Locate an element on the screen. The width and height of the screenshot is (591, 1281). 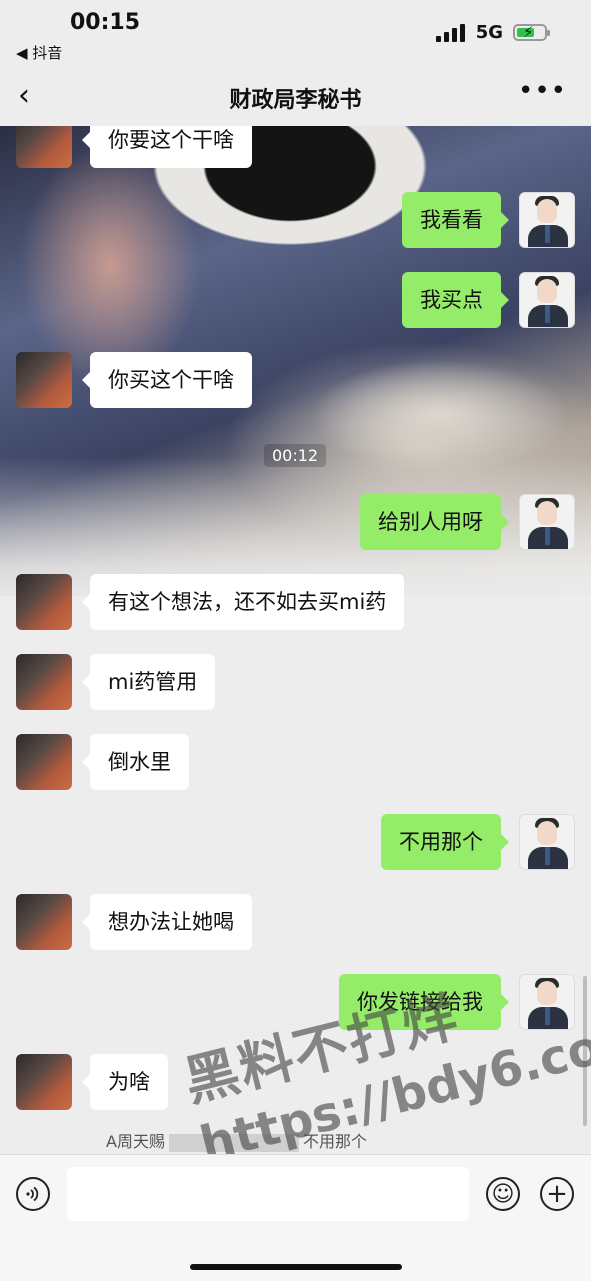
received-message: 你要这个干啥 is located at coordinates (167, 147).